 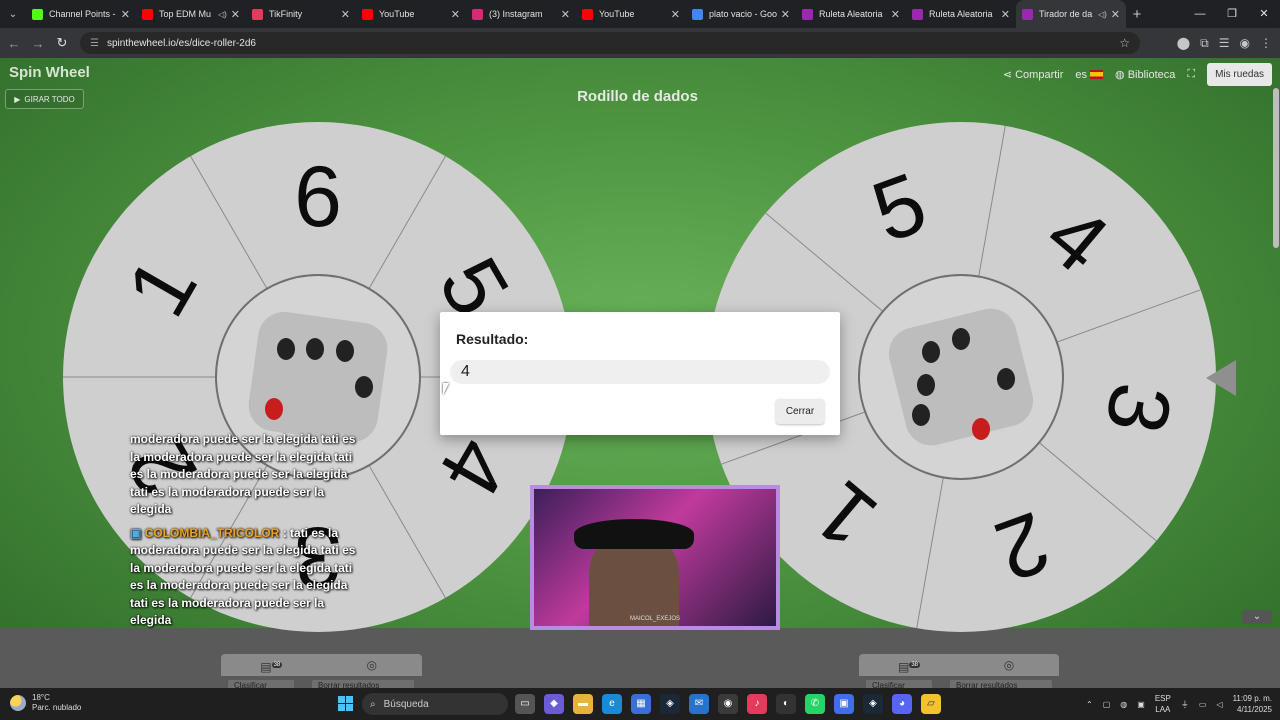 What do you see at coordinates (1239, 74) in the screenshot?
I see `my-wheels-button: Mis ruedas` at bounding box center [1239, 74].